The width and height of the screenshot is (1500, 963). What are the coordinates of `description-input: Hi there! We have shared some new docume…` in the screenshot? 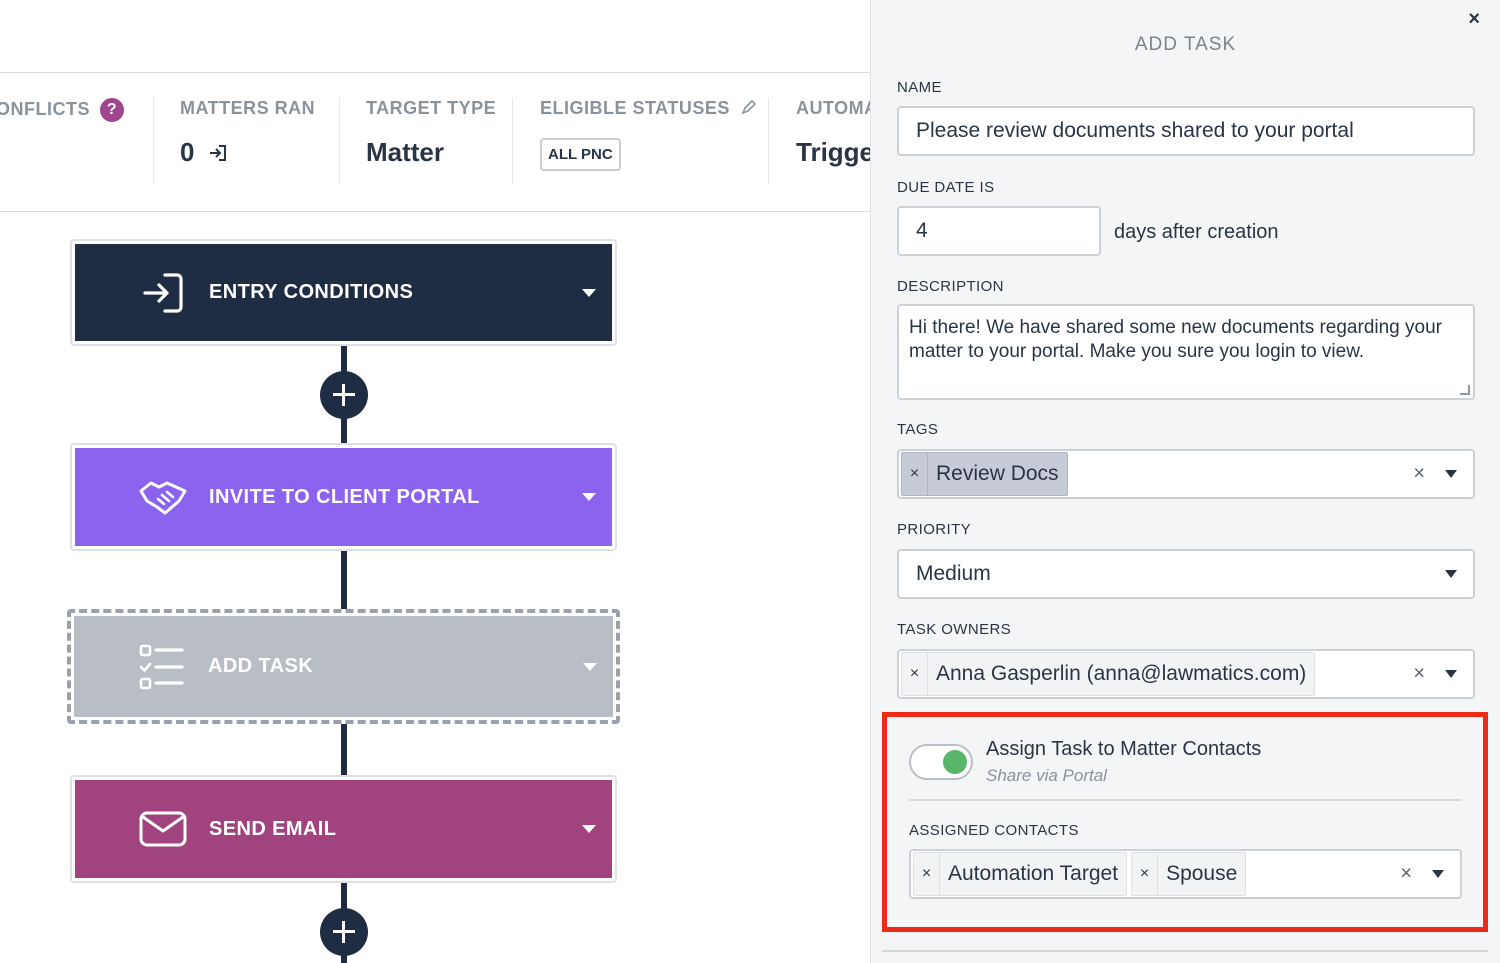 It's located at (1186, 352).